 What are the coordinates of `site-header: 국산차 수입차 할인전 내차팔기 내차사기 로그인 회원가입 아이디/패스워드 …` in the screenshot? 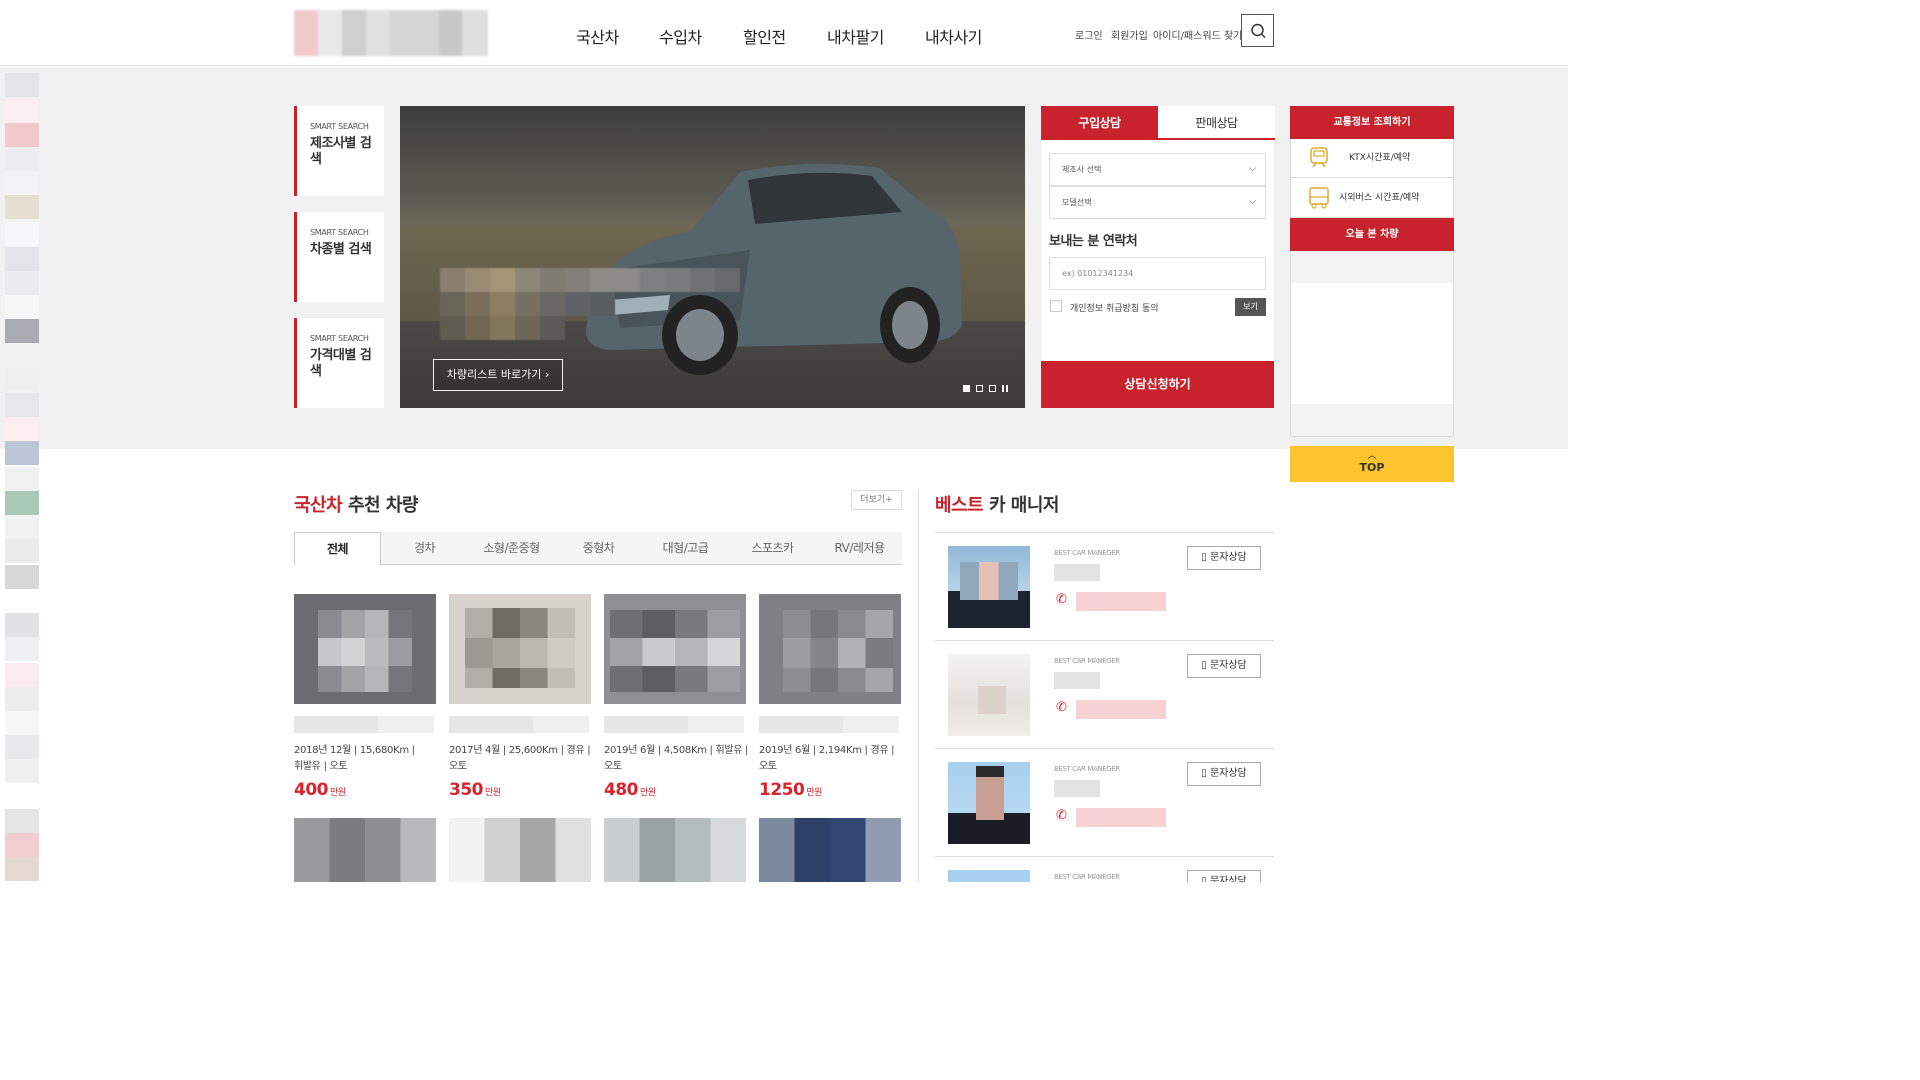 It's located at (784, 33).